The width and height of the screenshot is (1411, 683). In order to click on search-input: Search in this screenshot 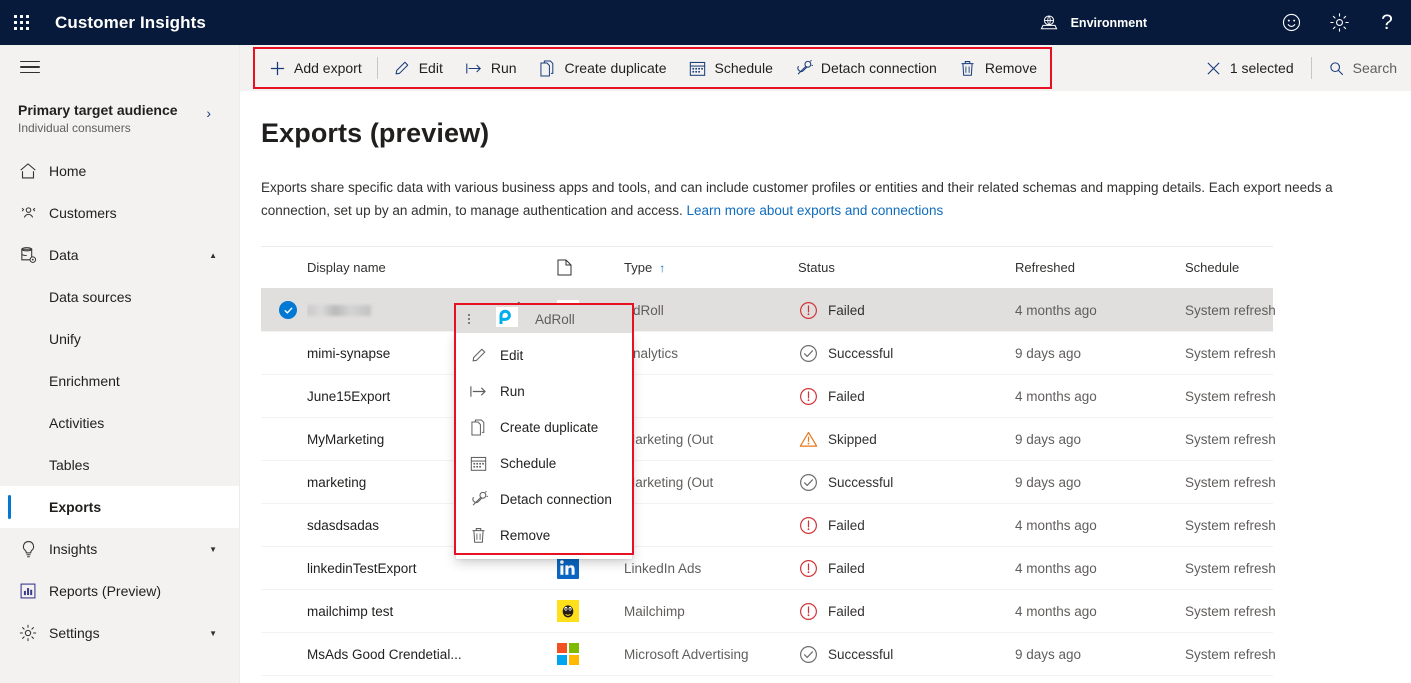, I will do `click(1364, 68)`.